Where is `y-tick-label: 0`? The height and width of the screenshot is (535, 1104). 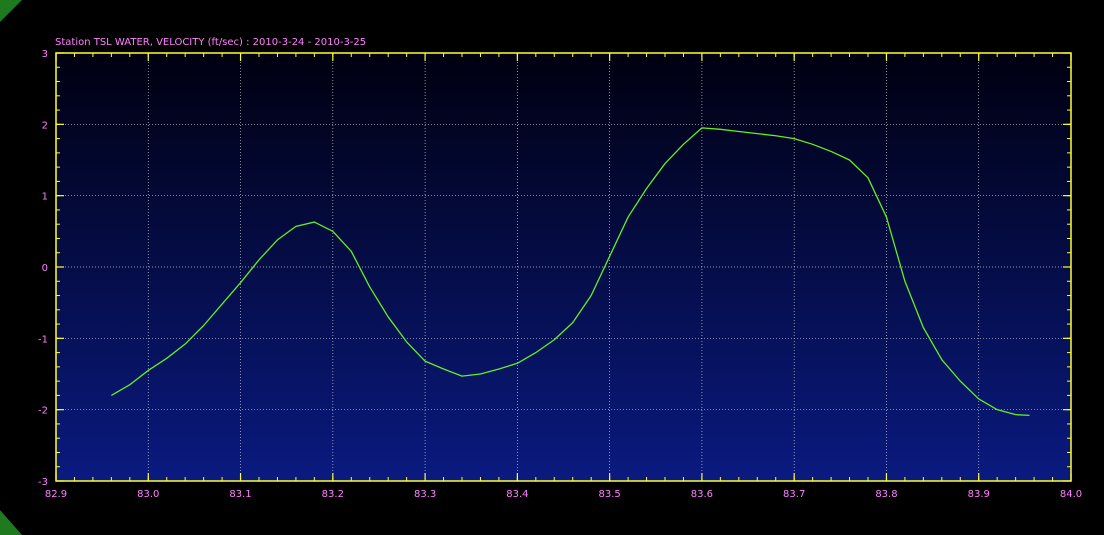 y-tick-label: 0 is located at coordinates (45, 268).